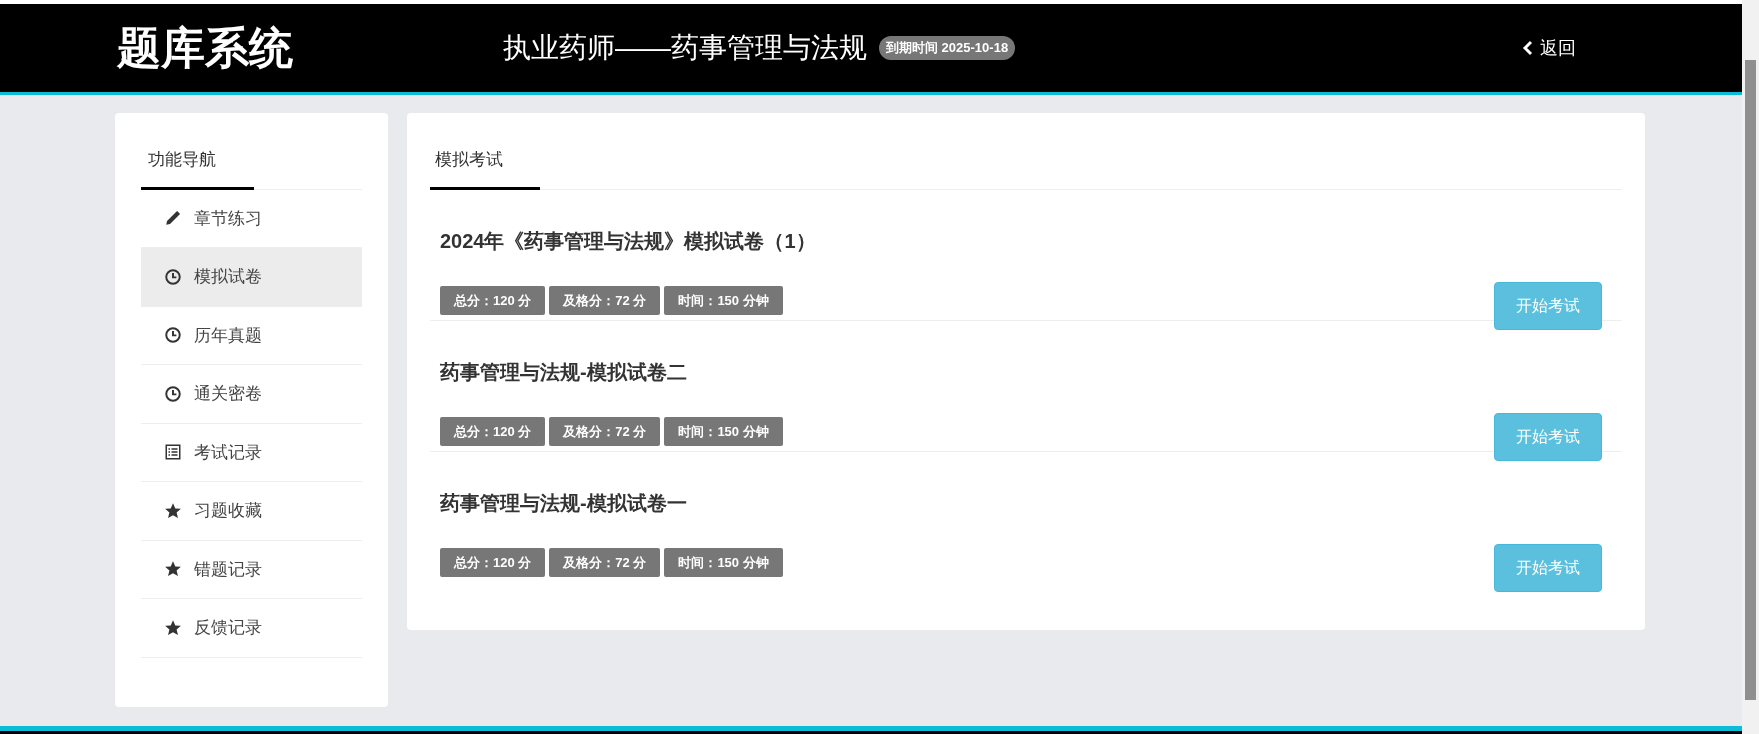 This screenshot has width=1759, height=734. I want to click on expiry-badge: 到期时间 2025-10-18, so click(947, 48).